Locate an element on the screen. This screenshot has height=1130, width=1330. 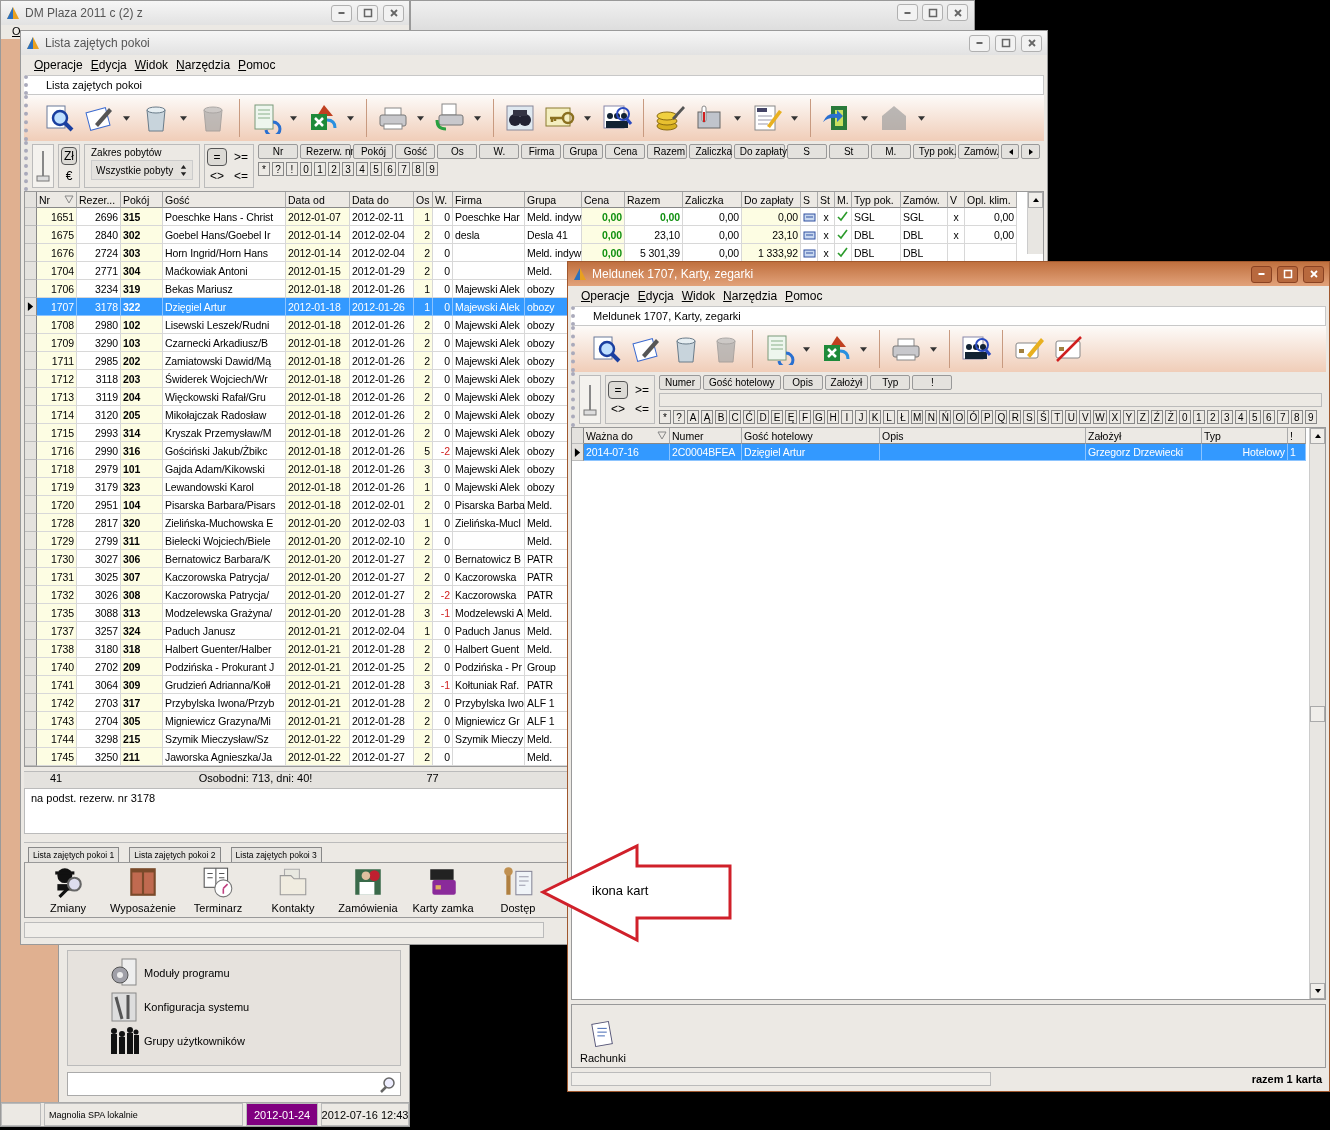
menu-item: Widok is located at coordinates (698, 296).